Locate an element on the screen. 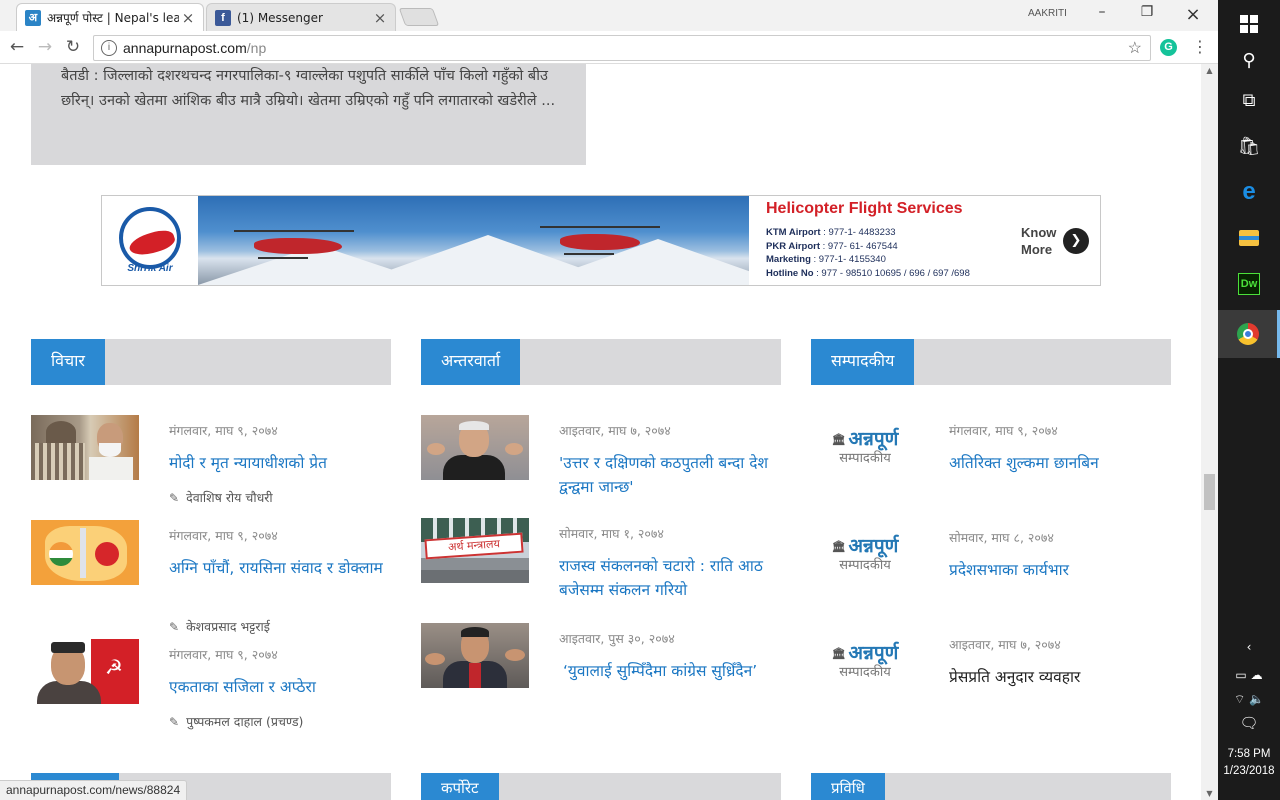 This screenshot has height=800, width=1280. article-date: सोमवार, माघ ८, २०७४ is located at coordinates (1001, 537).